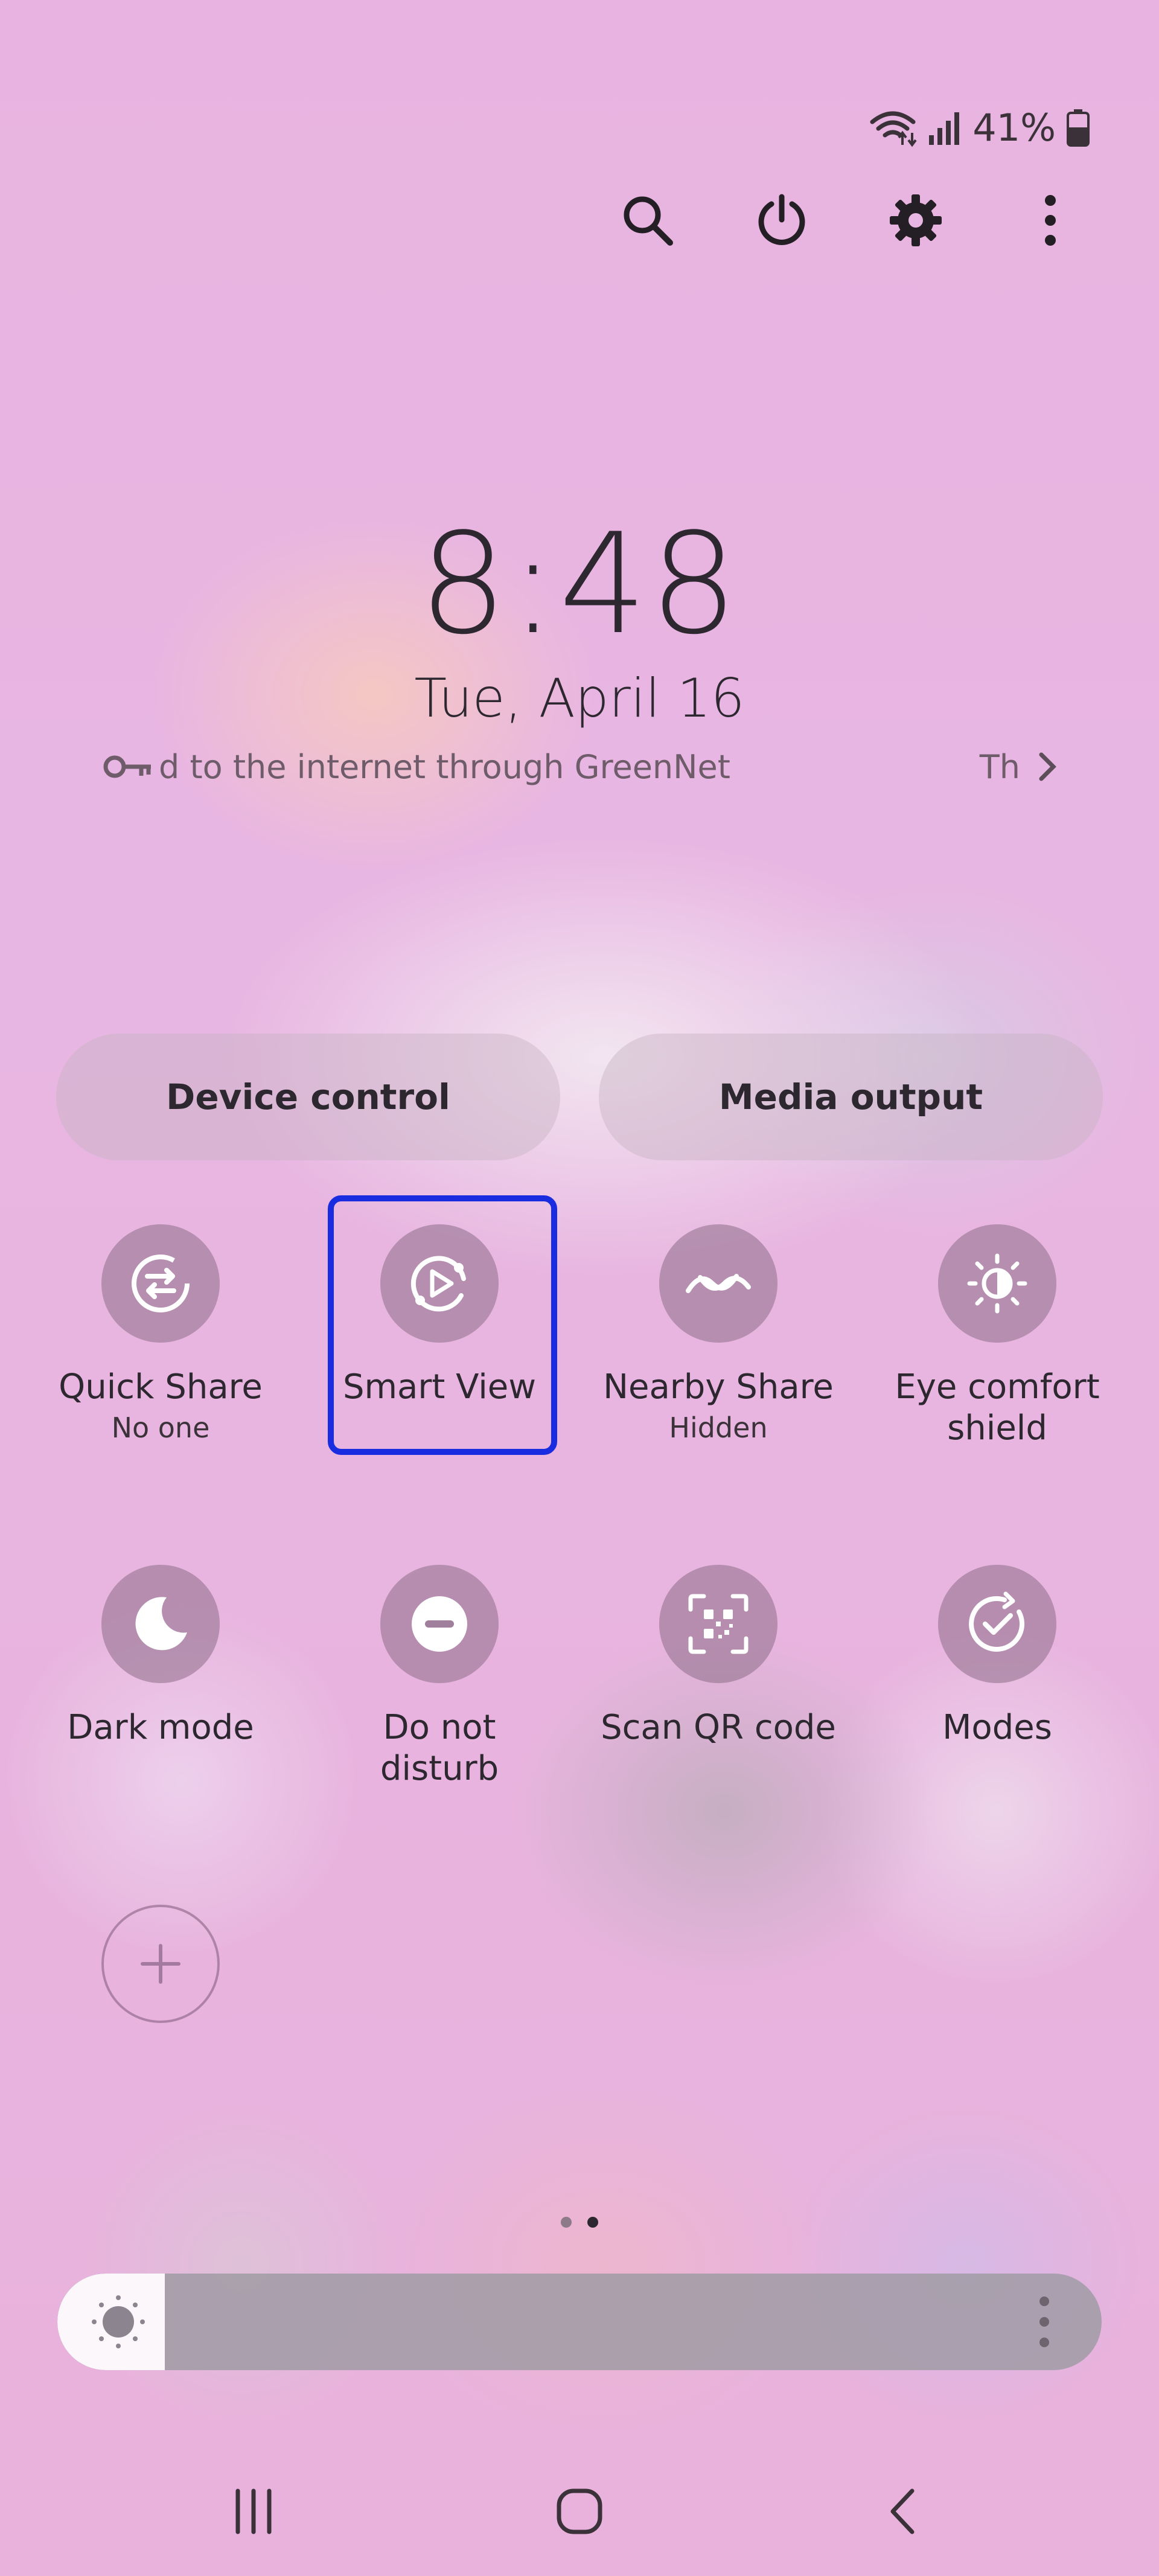 Image resolution: width=1159 pixels, height=2576 pixels. What do you see at coordinates (997, 1407) in the screenshot?
I see `tile-eye-comfort-label: Eye comfort shield` at bounding box center [997, 1407].